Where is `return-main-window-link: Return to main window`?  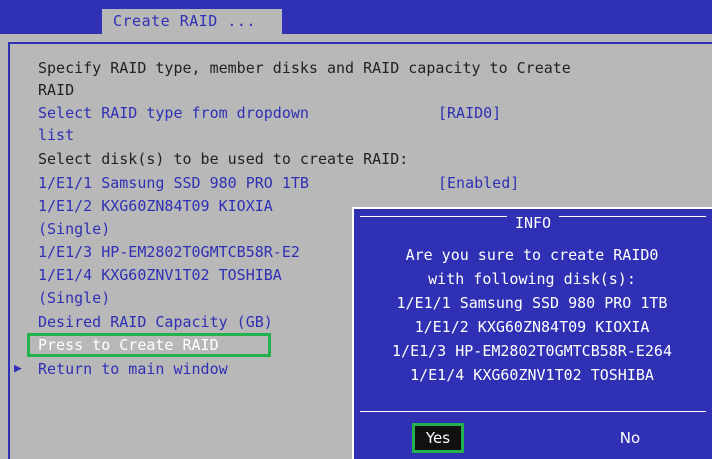 return-main-window-link: Return to main window is located at coordinates (133, 369).